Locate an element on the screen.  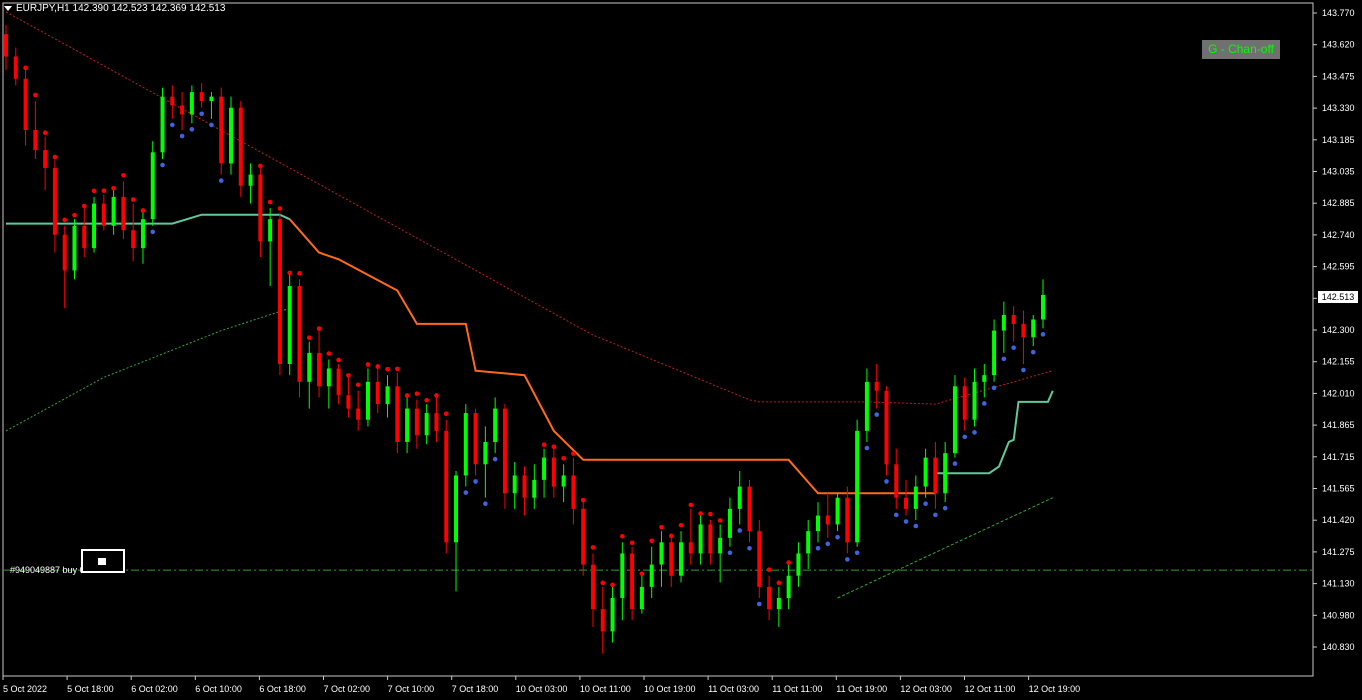
dropdown-triangle-icon is located at coordinates (8, 8).